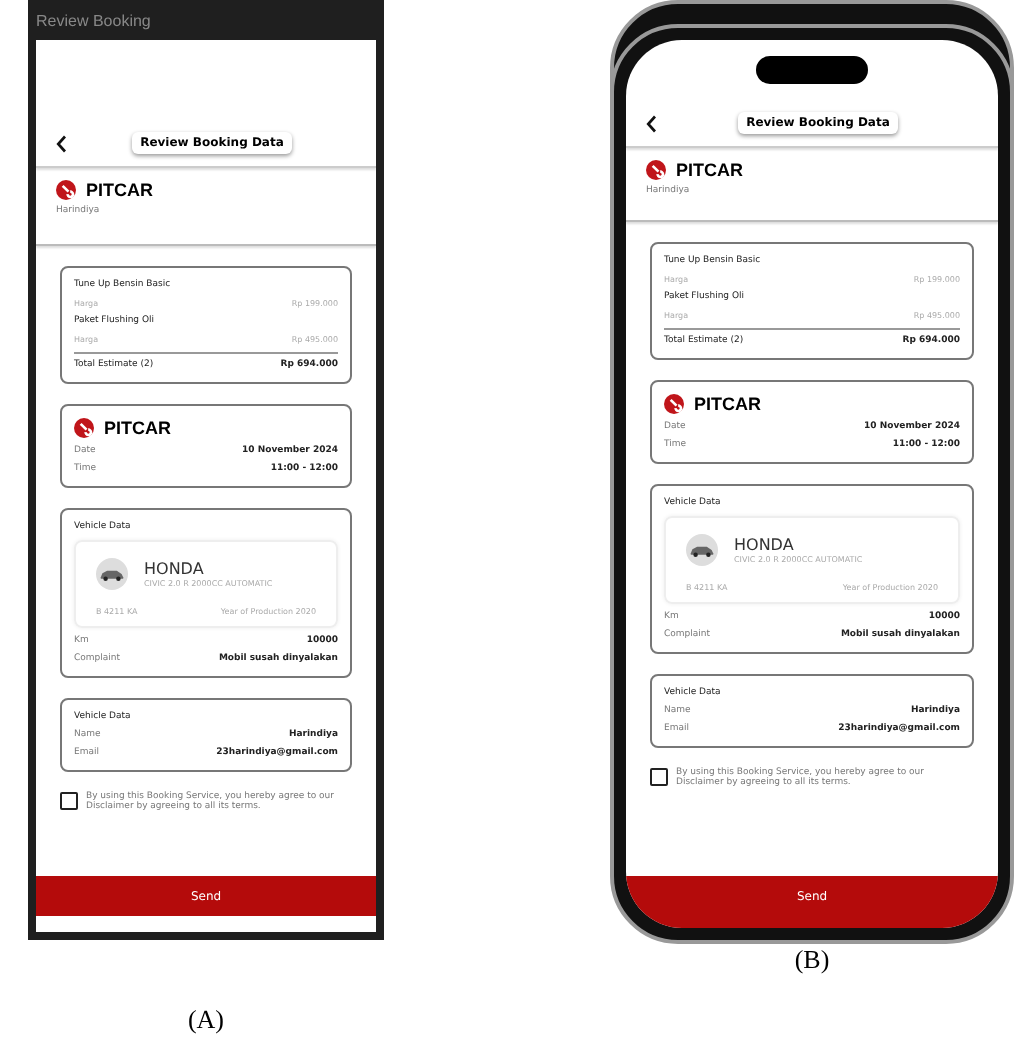 The image size is (1032, 1052). Describe the element at coordinates (93, 20) in the screenshot. I see `window-title: Review Booking` at that location.